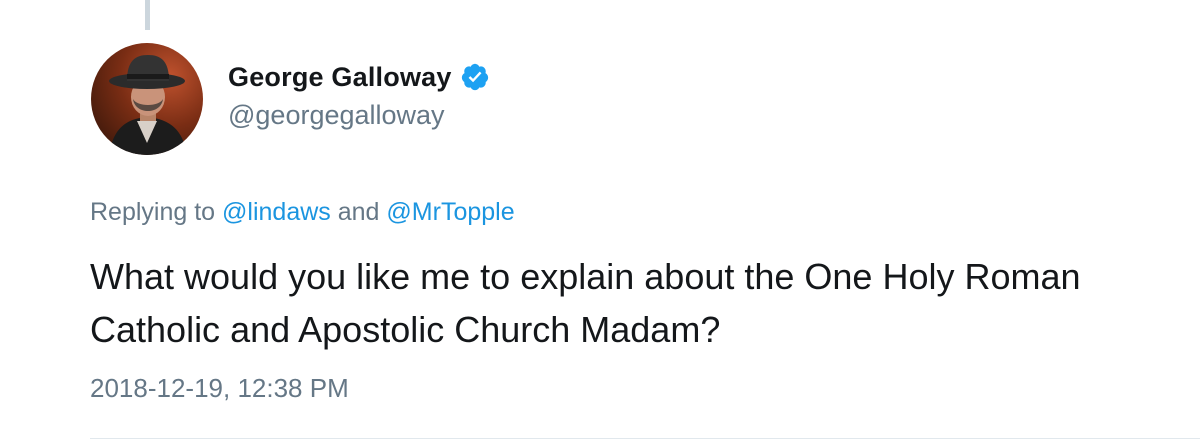  I want to click on mention-link-lindaws: @lindaws, so click(276, 212).